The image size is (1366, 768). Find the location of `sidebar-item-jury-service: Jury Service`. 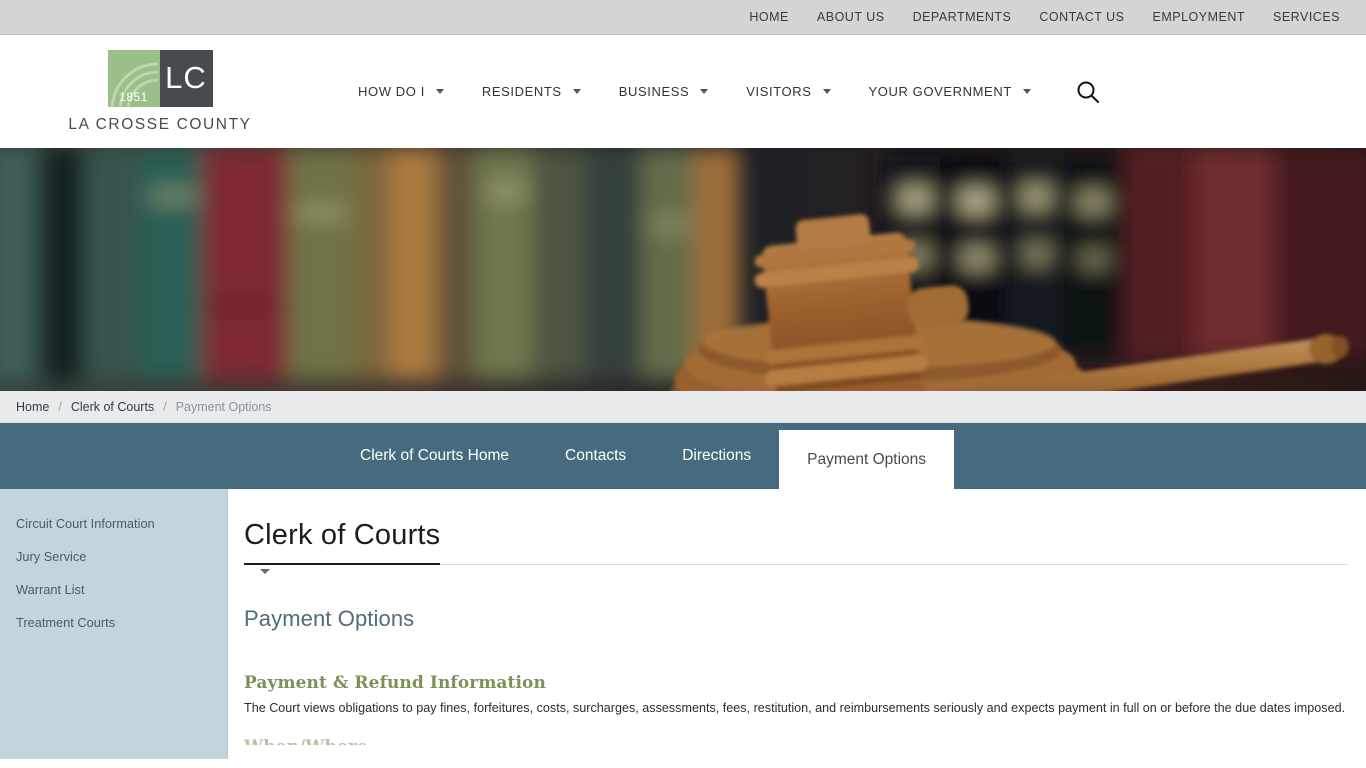

sidebar-item-jury-service: Jury Service is located at coordinates (113, 556).